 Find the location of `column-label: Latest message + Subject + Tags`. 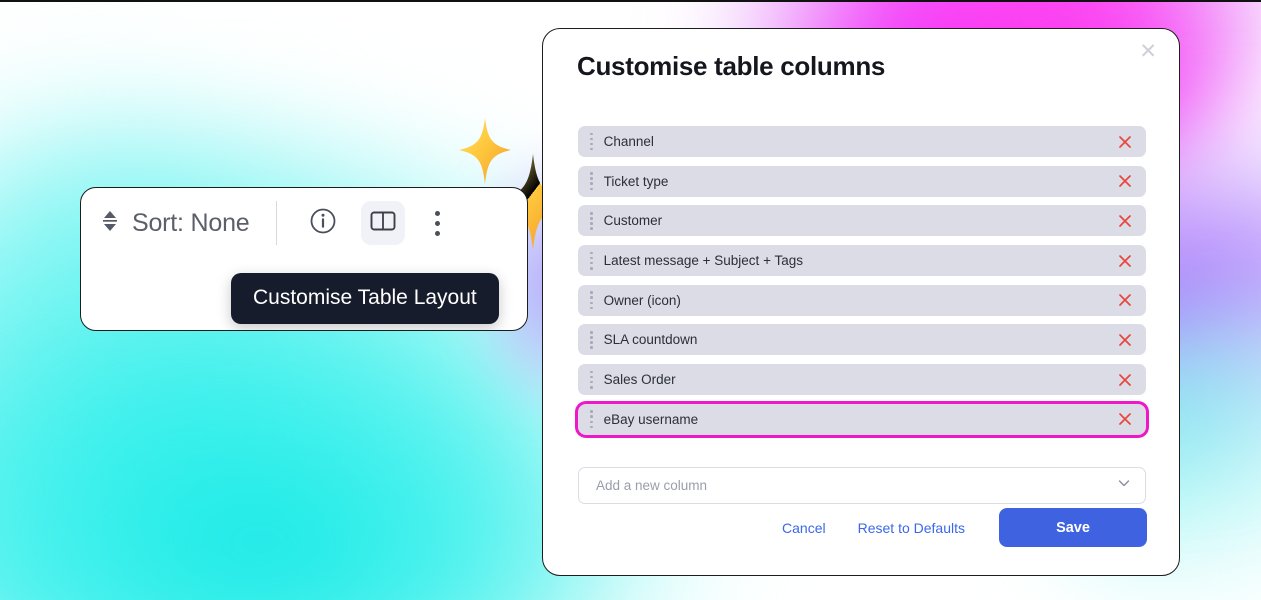

column-label: Latest message + Subject + Tags is located at coordinates (703, 261).